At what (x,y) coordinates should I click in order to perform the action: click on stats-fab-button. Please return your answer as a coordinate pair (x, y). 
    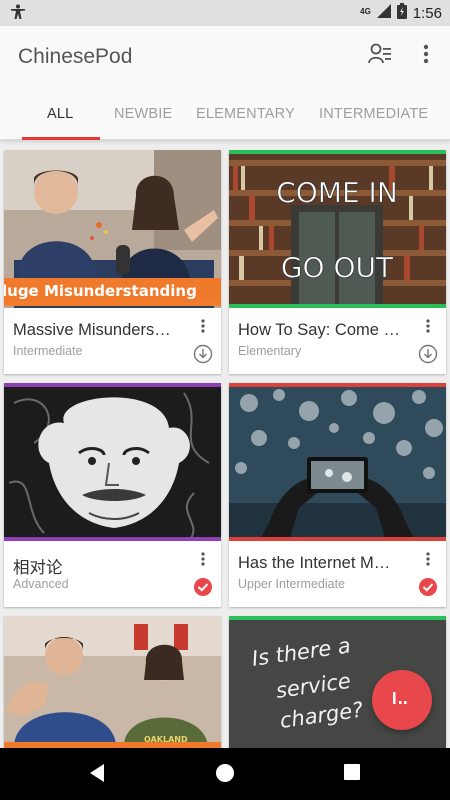
    Looking at the image, I should click on (402, 700).